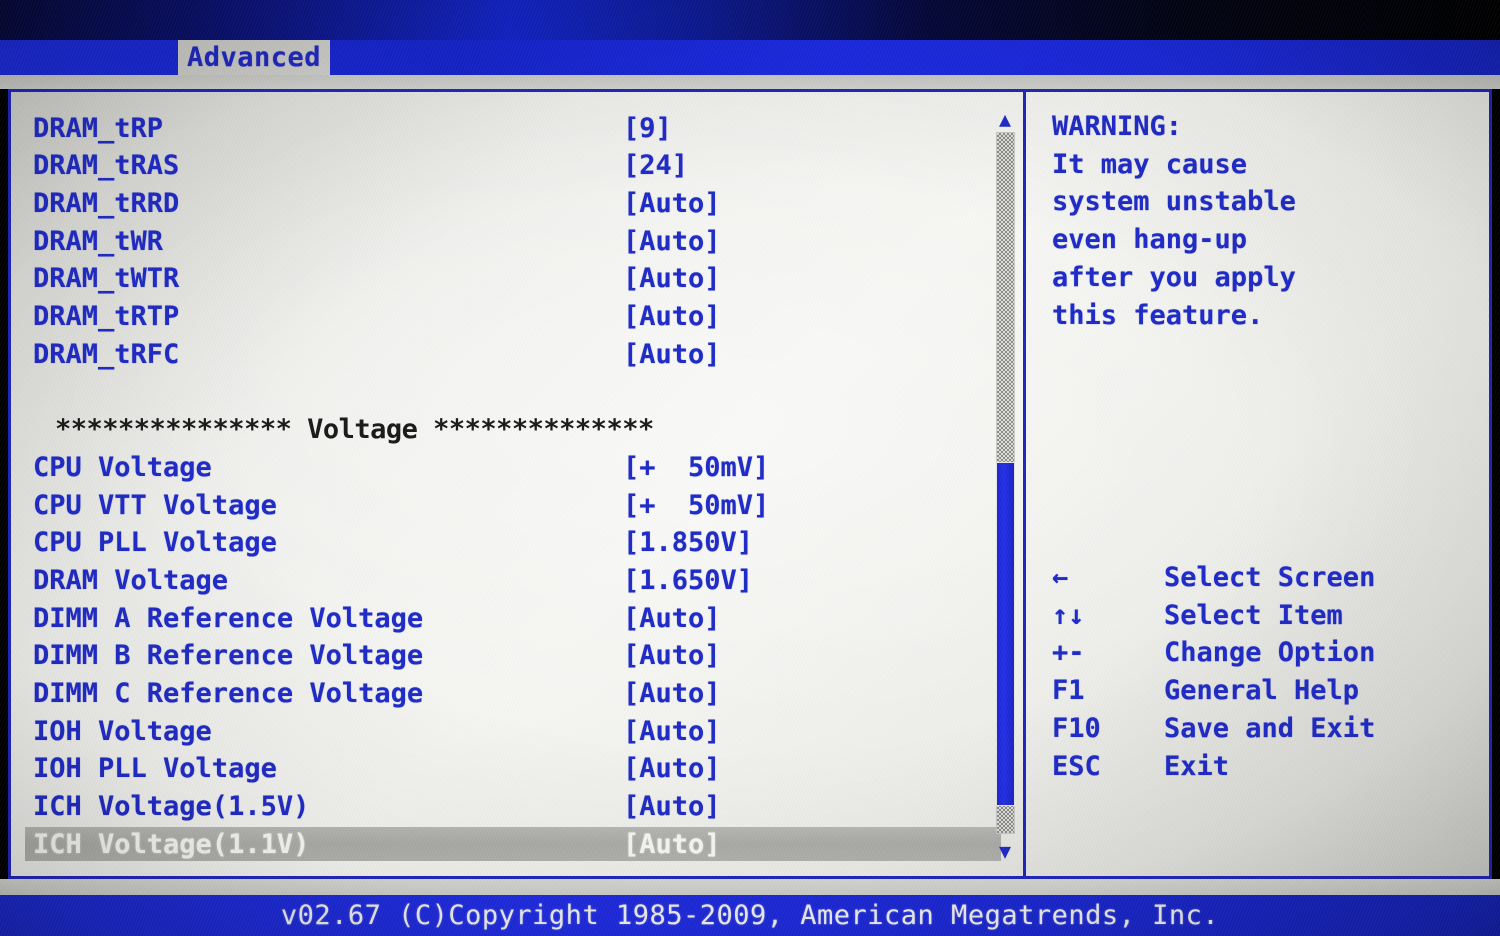 This screenshot has width=1500, height=936. Describe the element at coordinates (647, 128) in the screenshot. I see `setting-value: [9]` at that location.